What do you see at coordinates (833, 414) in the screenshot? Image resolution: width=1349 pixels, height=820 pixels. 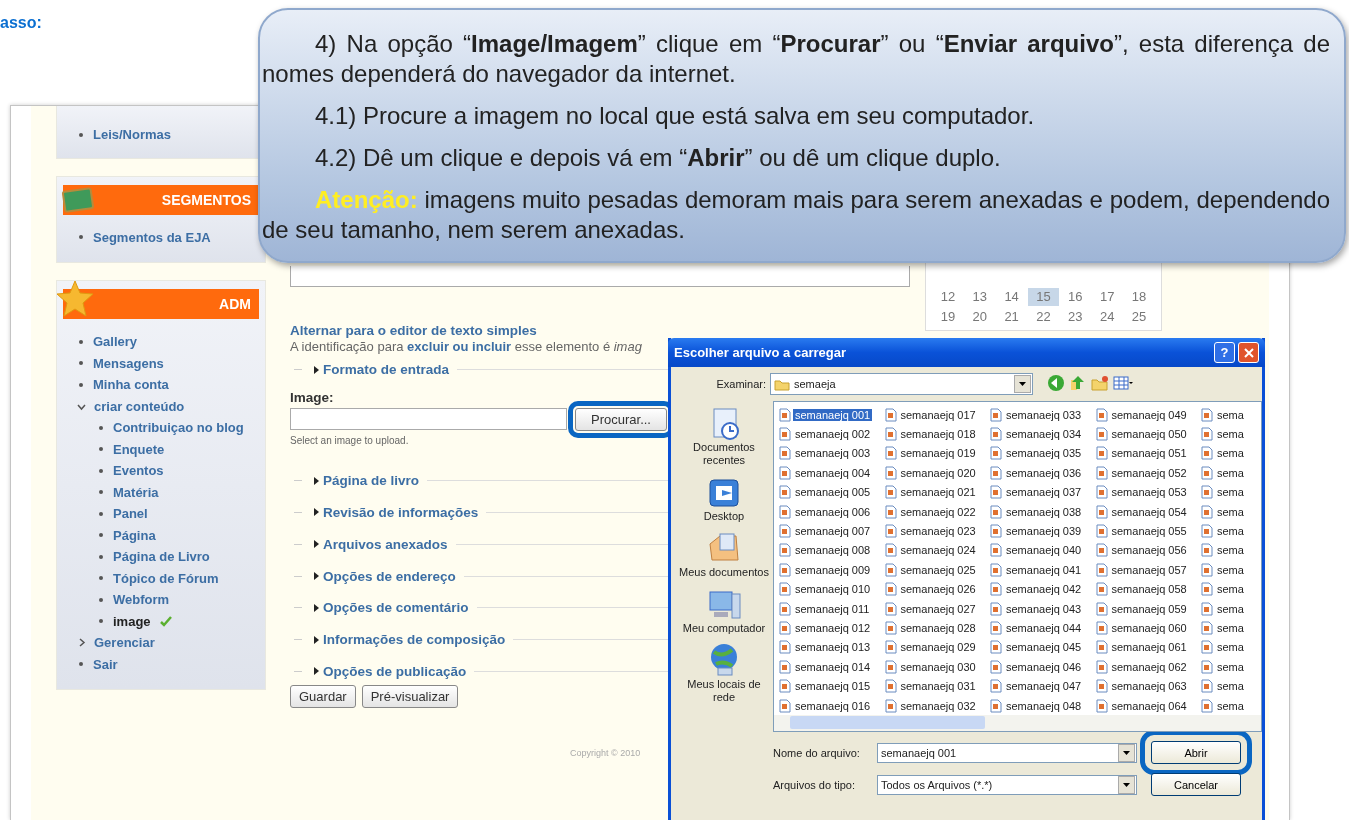 I see `file-item: semanaejq 001` at bounding box center [833, 414].